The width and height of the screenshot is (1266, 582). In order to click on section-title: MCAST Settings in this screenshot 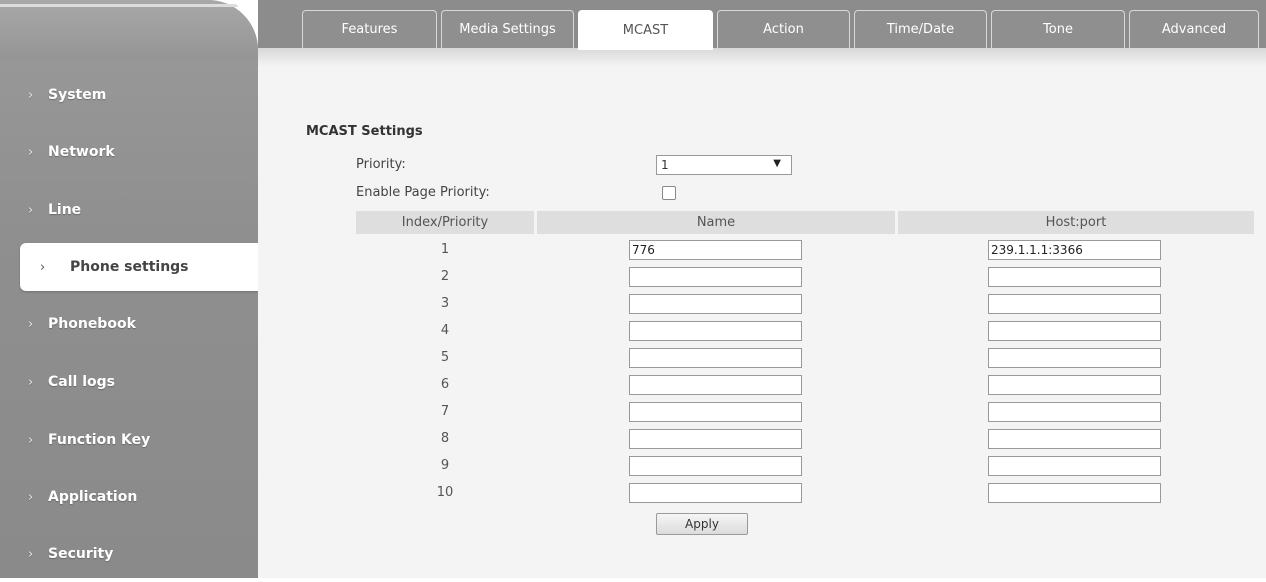, I will do `click(364, 131)`.